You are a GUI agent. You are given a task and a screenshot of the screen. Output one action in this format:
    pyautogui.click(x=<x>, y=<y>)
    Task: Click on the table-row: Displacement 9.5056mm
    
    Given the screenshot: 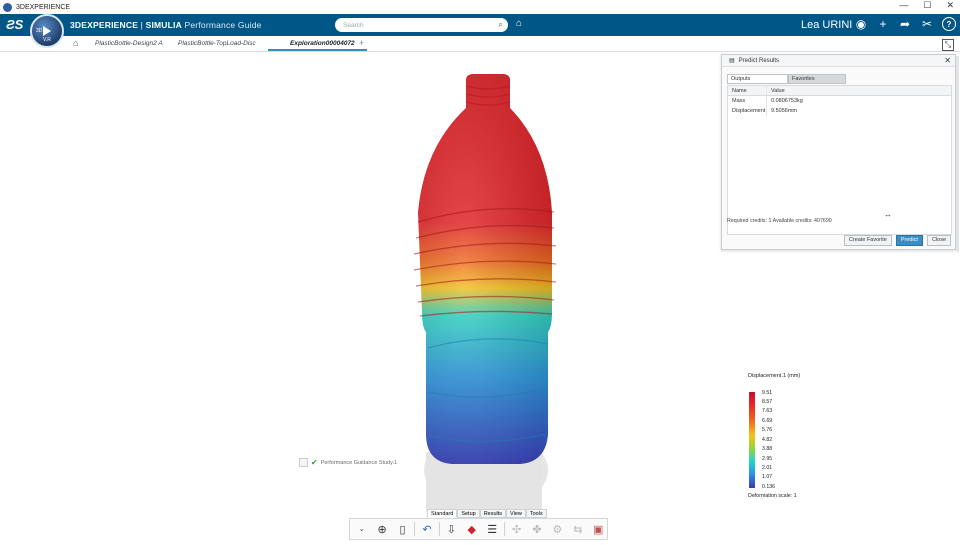 What is the action you would take?
    pyautogui.click(x=839, y=111)
    